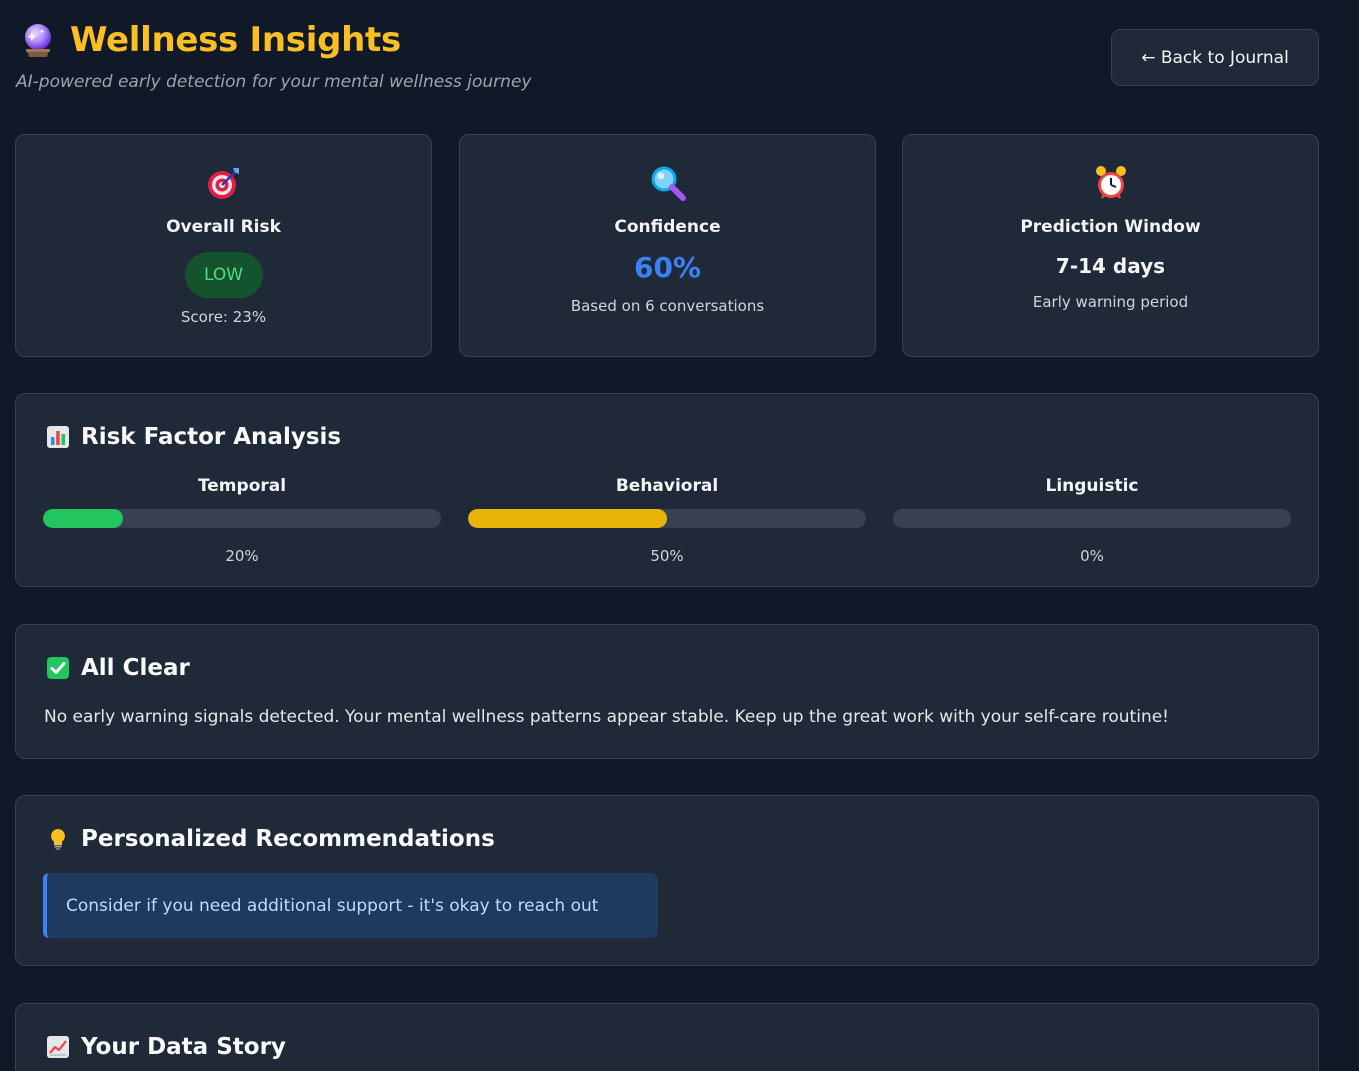 The height and width of the screenshot is (1071, 1359). I want to click on risk-score: Score: 23%, so click(223, 317).